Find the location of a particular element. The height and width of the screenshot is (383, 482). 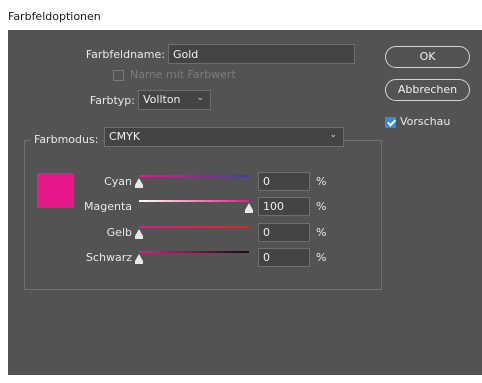

channel-label-gelb: Gelb is located at coordinates (119, 232).